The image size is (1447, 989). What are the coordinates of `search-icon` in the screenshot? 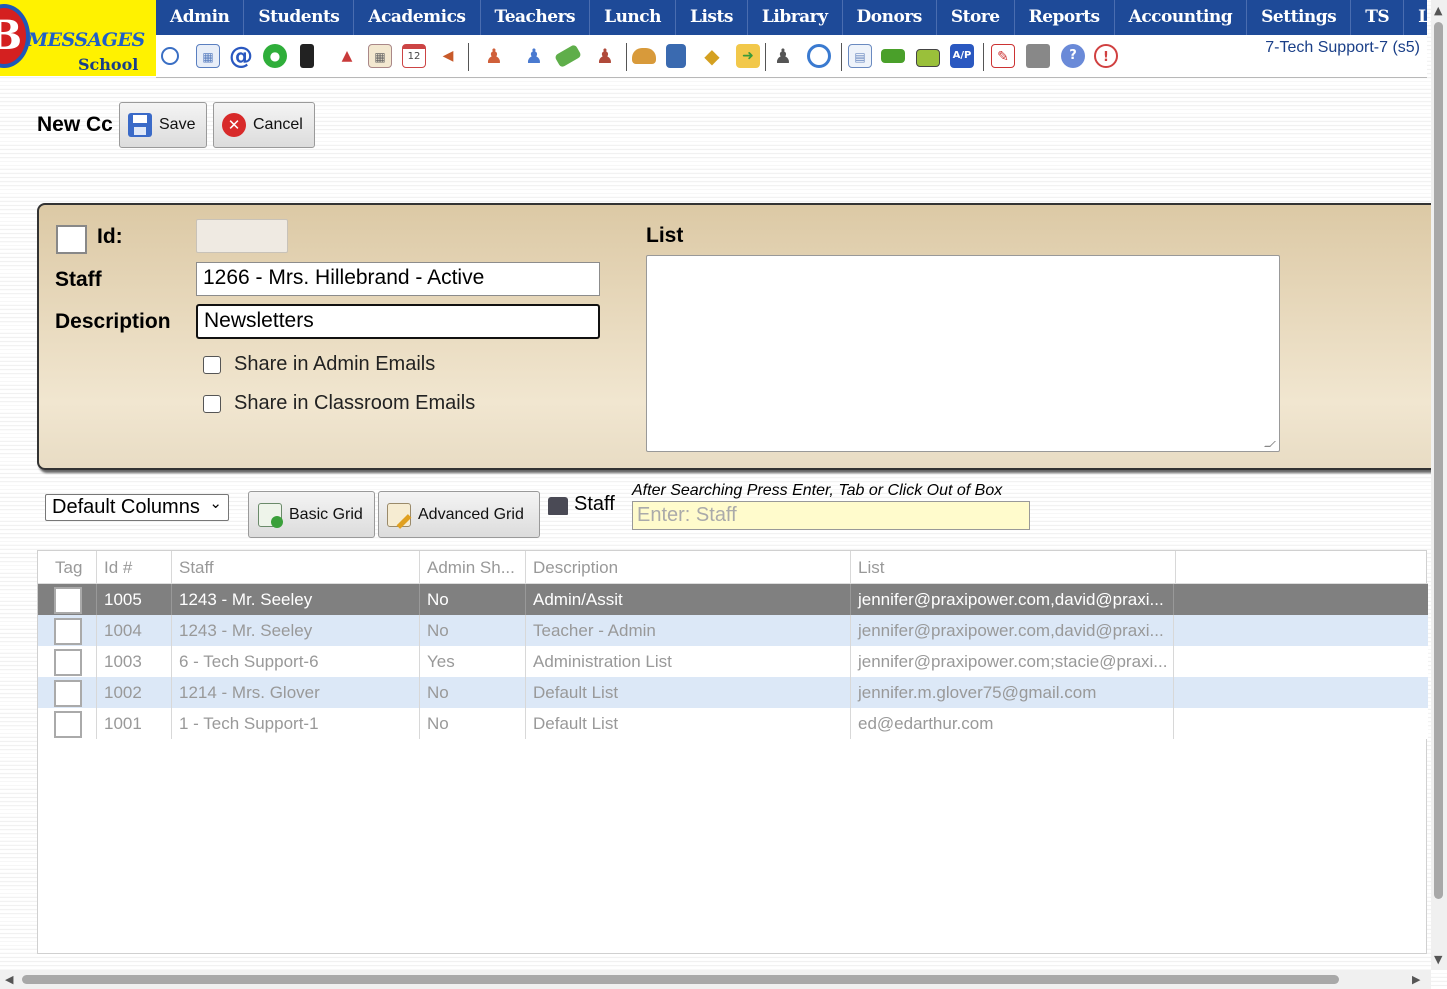 It's located at (170, 56).